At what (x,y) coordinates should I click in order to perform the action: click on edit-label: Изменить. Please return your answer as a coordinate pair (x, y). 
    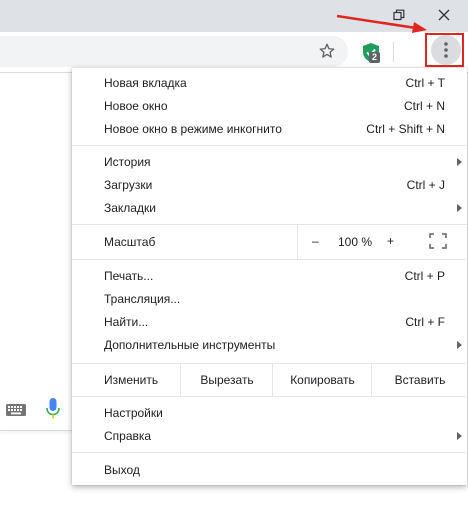
    Looking at the image, I should click on (131, 380).